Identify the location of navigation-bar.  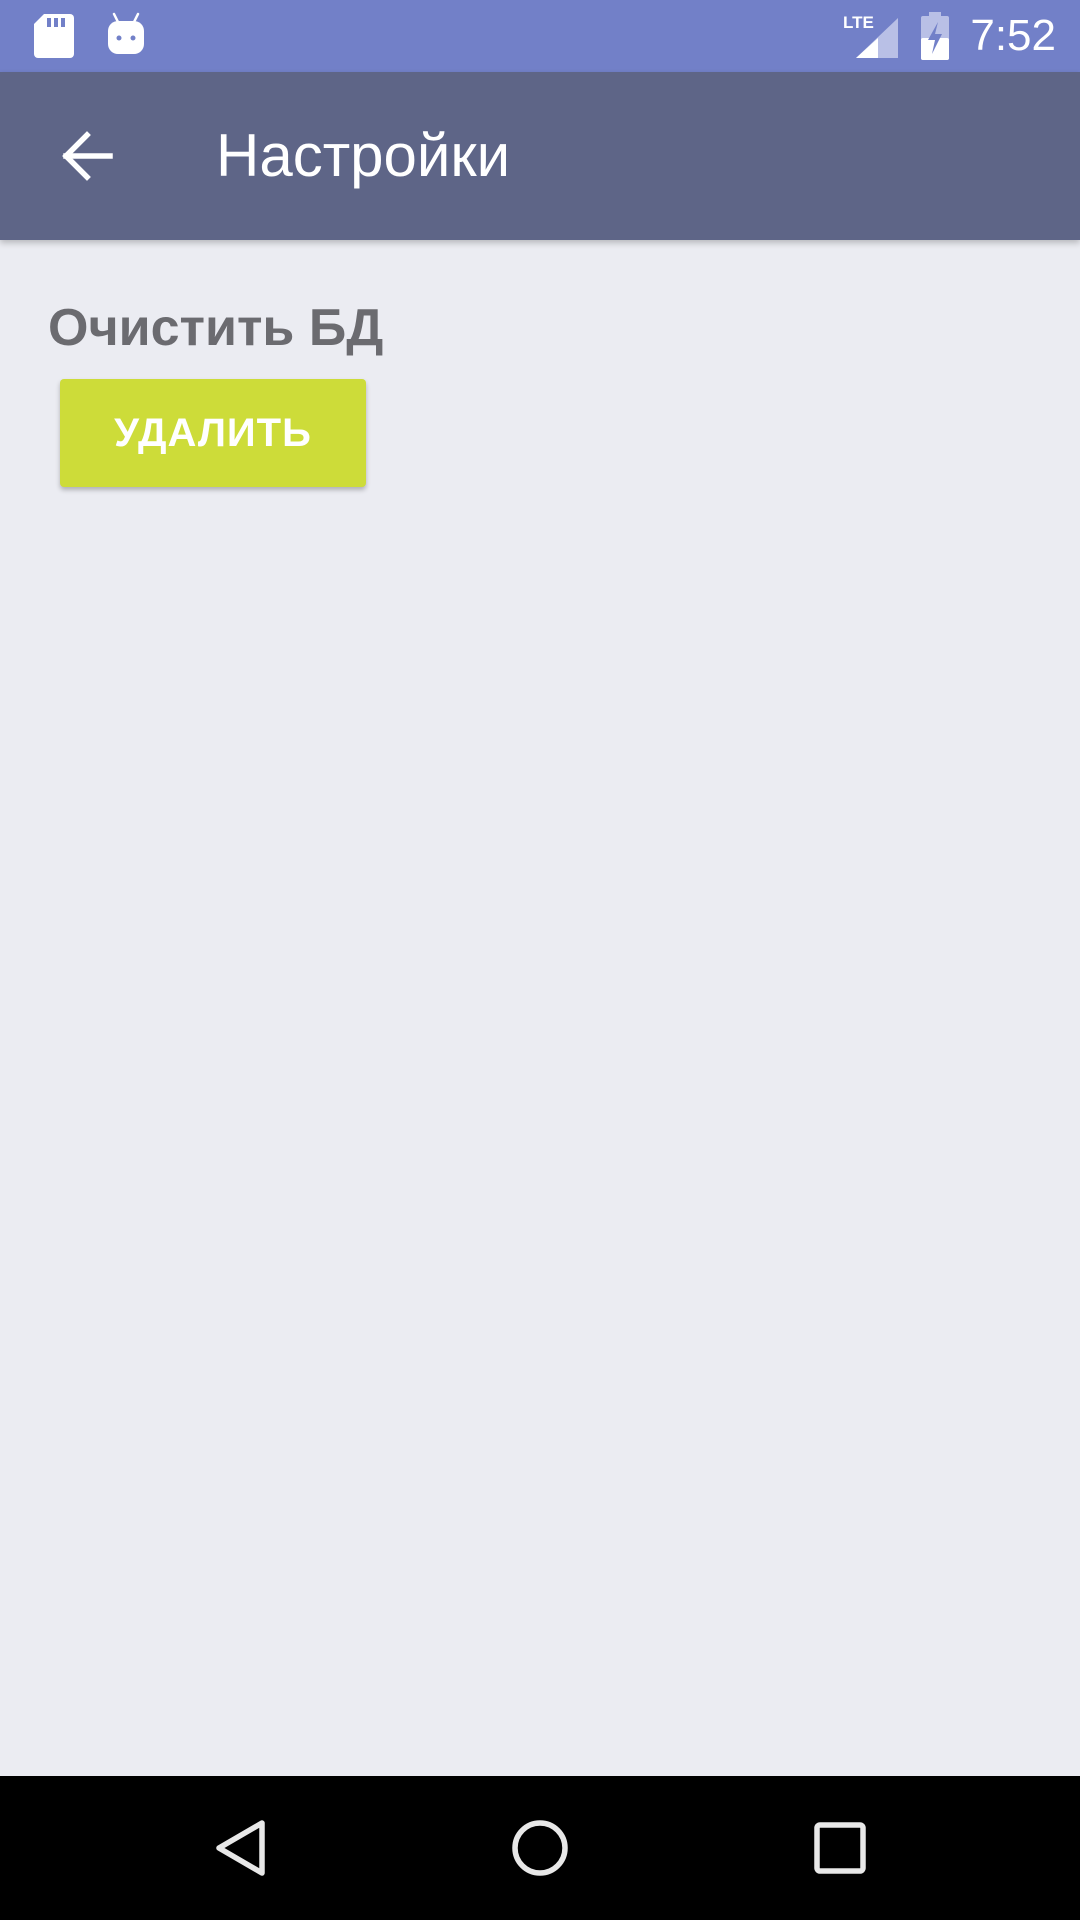
(540, 1848).